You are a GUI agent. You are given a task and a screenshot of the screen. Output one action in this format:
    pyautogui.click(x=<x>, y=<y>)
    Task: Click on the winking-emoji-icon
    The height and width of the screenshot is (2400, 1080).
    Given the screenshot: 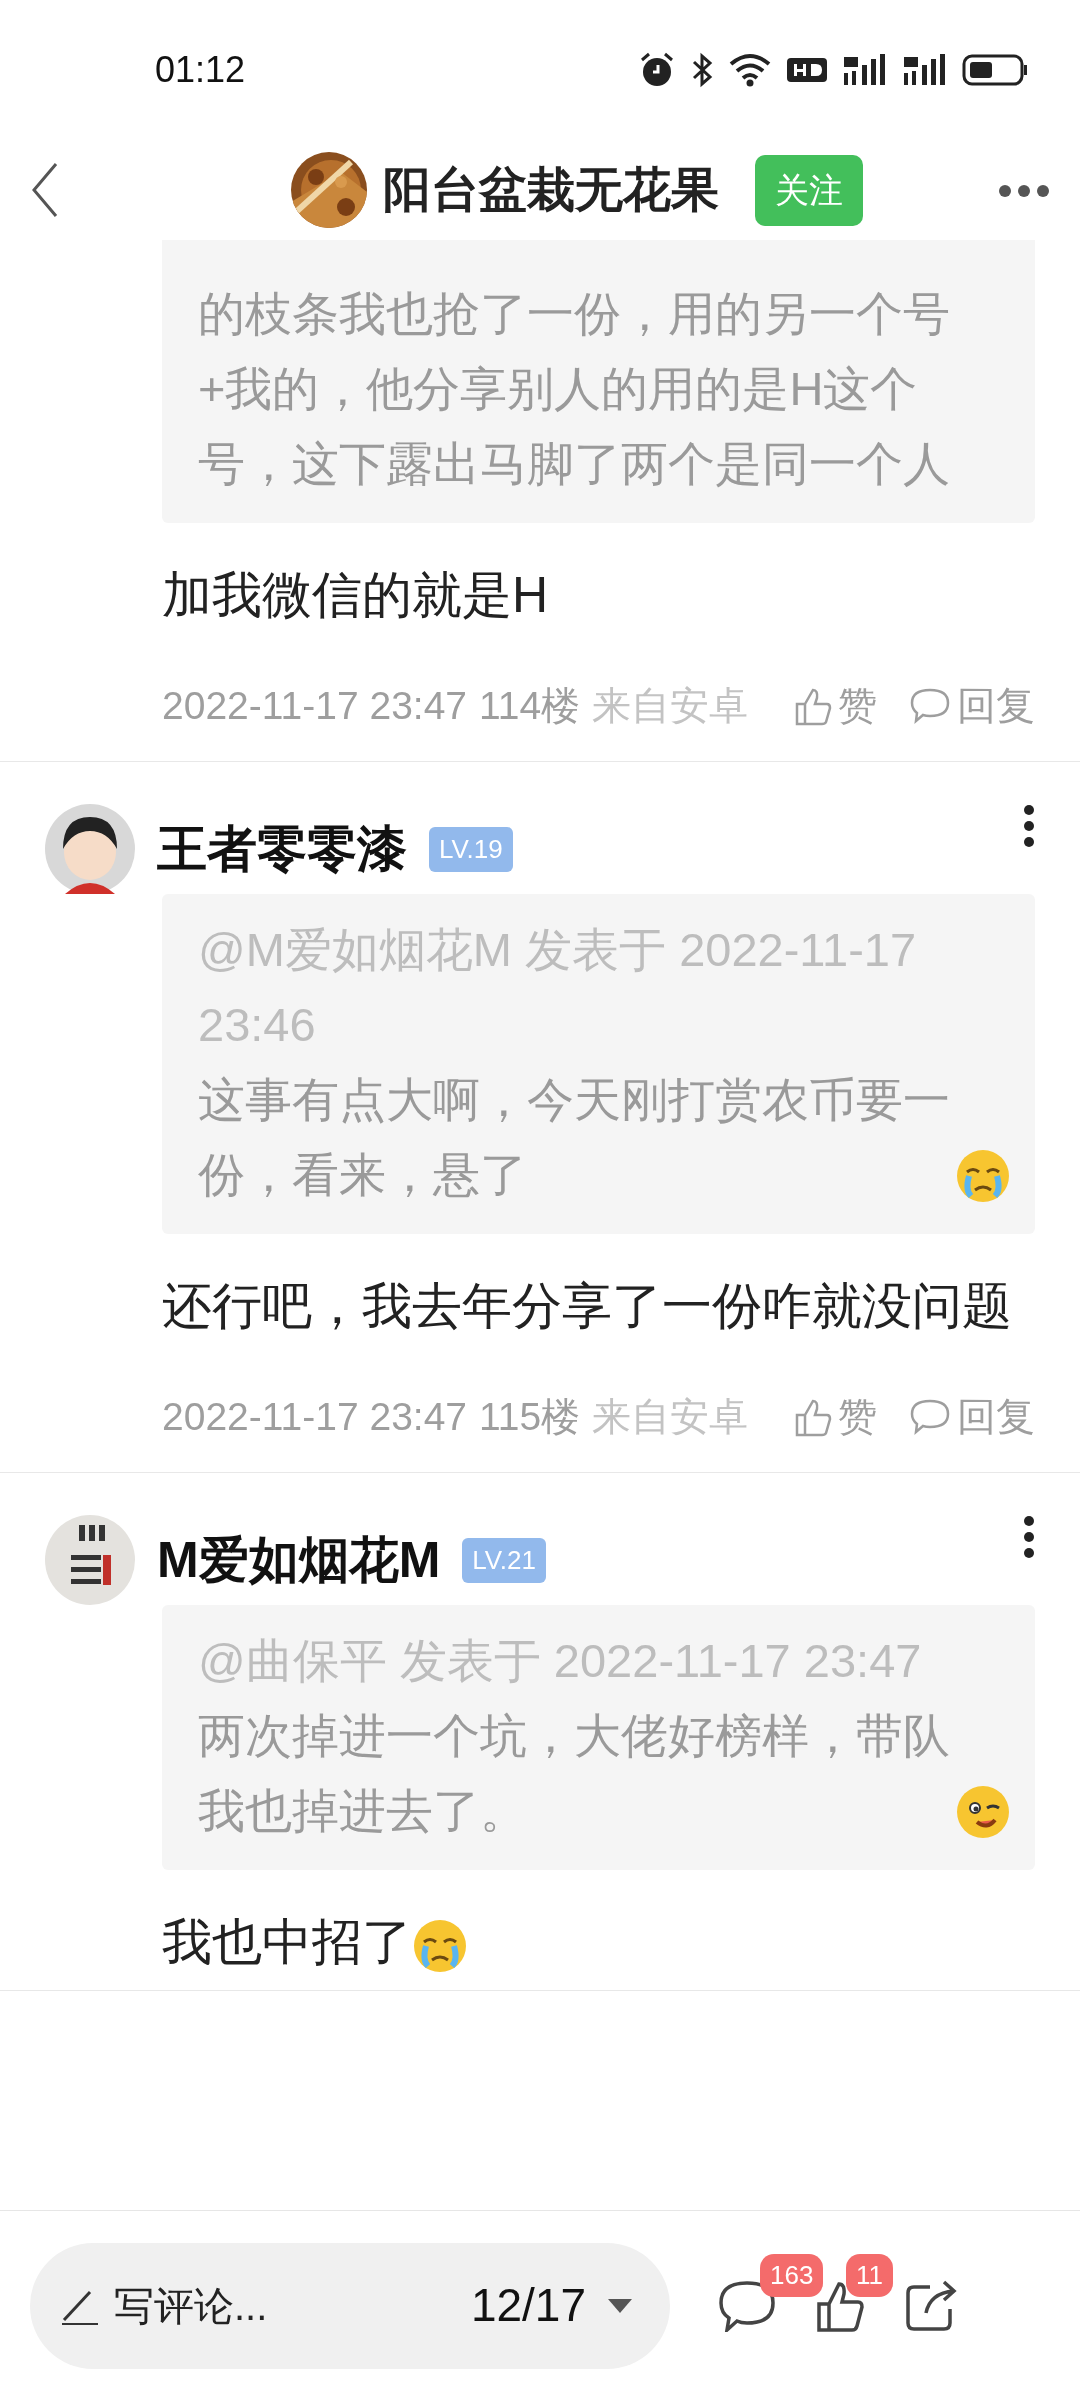 What is the action you would take?
    pyautogui.click(x=983, y=1812)
    